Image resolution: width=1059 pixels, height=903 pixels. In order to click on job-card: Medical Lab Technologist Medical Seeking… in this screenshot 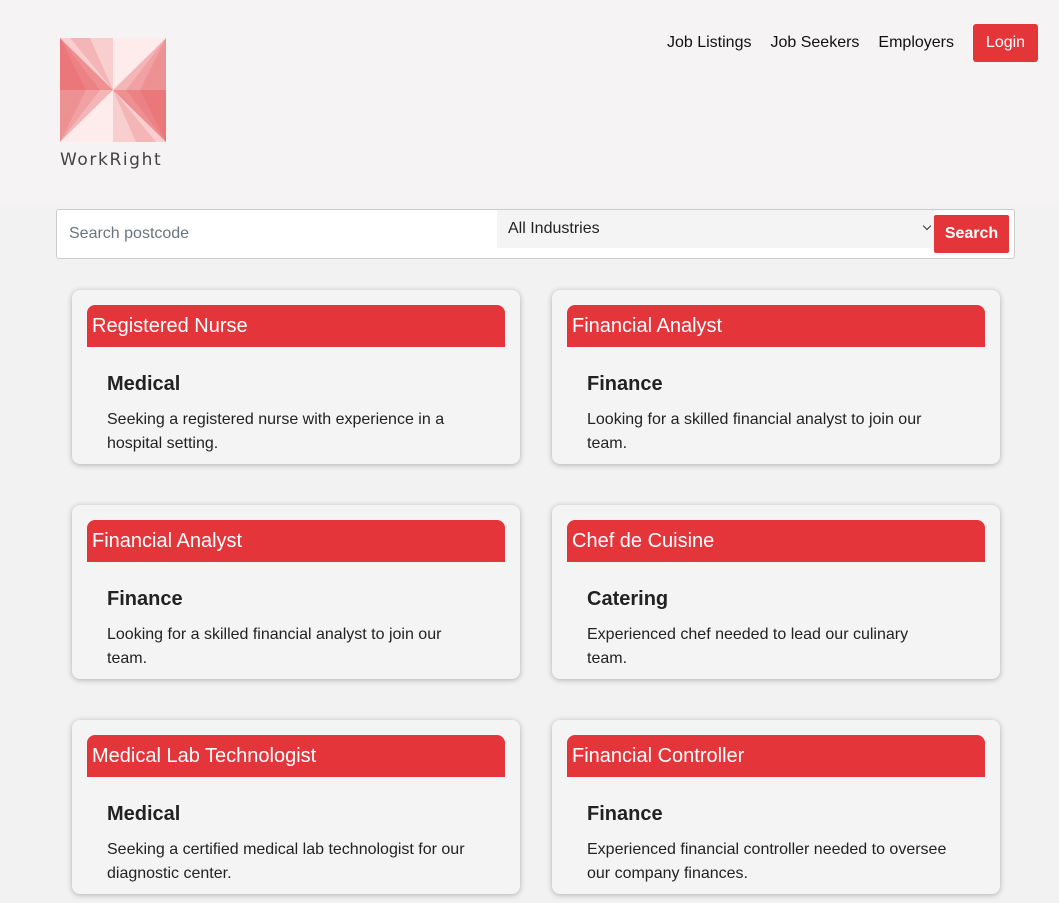, I will do `click(296, 807)`.